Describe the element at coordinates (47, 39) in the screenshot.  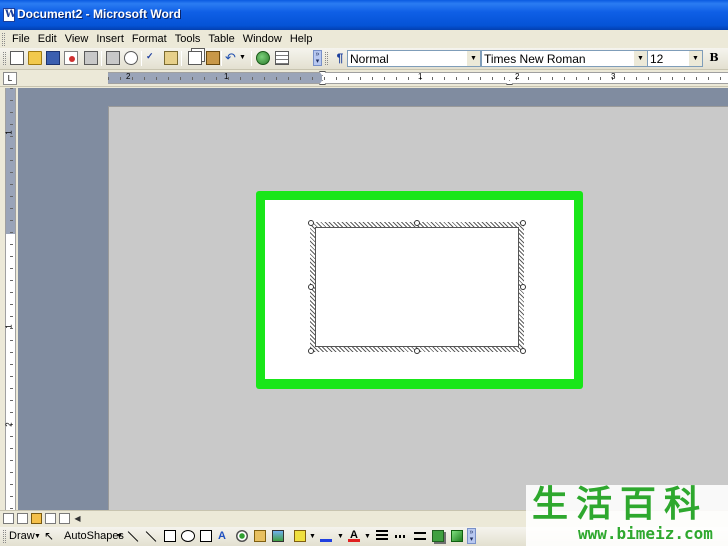
I see `menu-edit: Edit` at that location.